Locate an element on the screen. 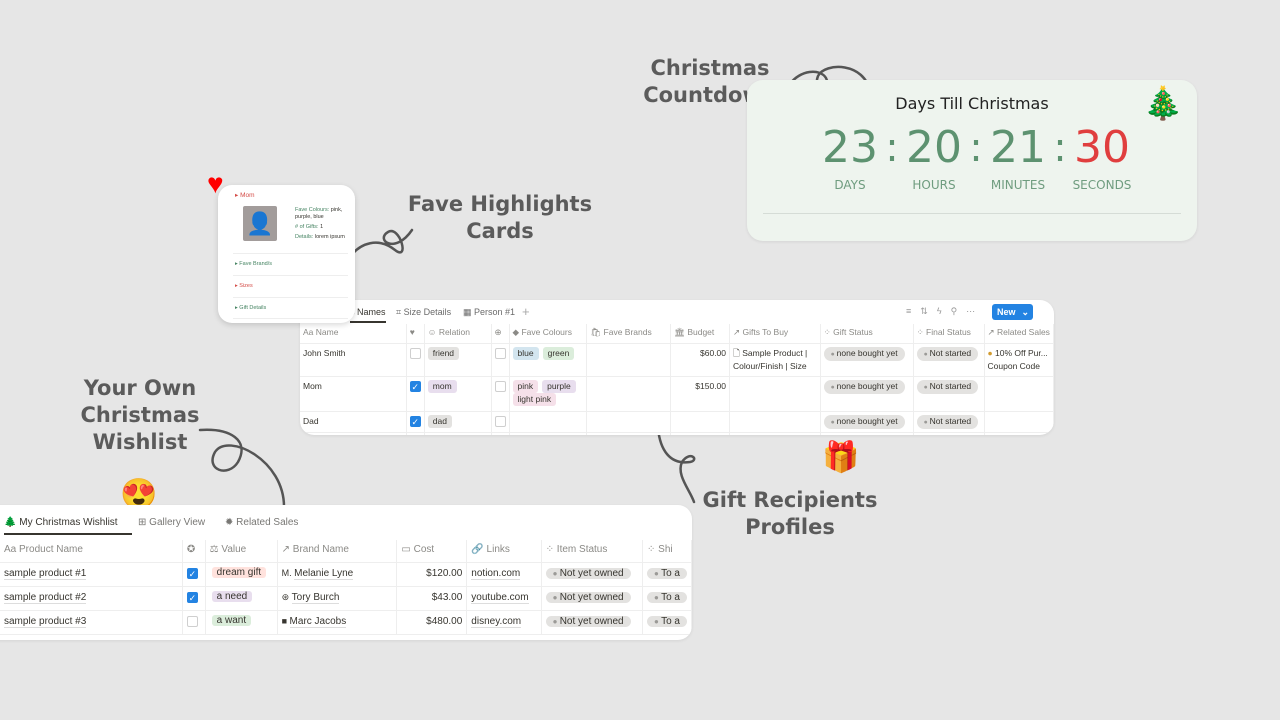  table-cell: ⊛ Tory Burch is located at coordinates (337, 598).